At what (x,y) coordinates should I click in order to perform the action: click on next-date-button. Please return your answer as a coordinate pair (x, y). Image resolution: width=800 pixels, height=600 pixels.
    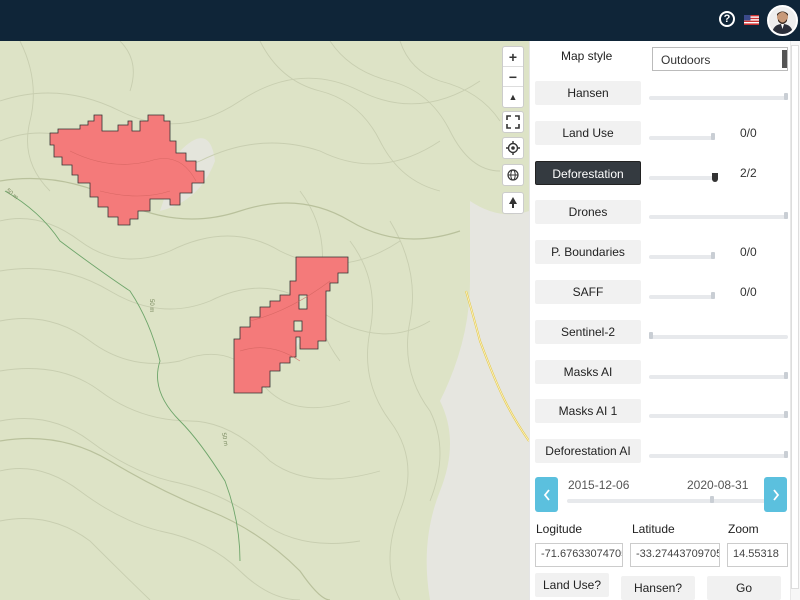
    Looking at the image, I should click on (775, 494).